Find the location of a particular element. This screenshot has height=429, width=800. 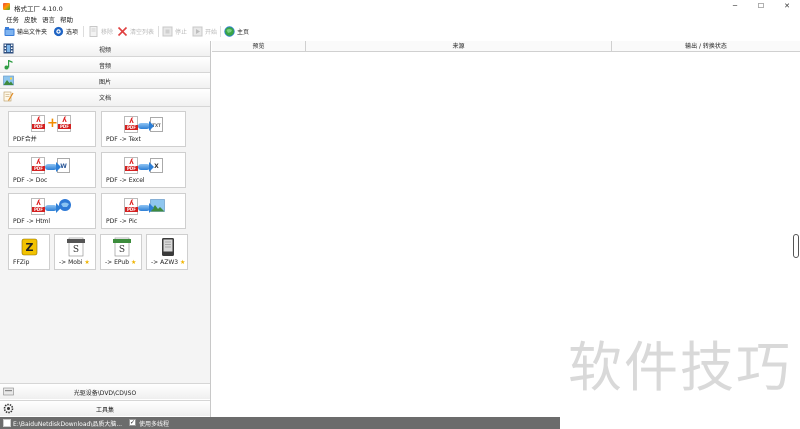

title-bar: 格式工厂 4.10.0 ─ ☐ ✕ is located at coordinates (400, 6).